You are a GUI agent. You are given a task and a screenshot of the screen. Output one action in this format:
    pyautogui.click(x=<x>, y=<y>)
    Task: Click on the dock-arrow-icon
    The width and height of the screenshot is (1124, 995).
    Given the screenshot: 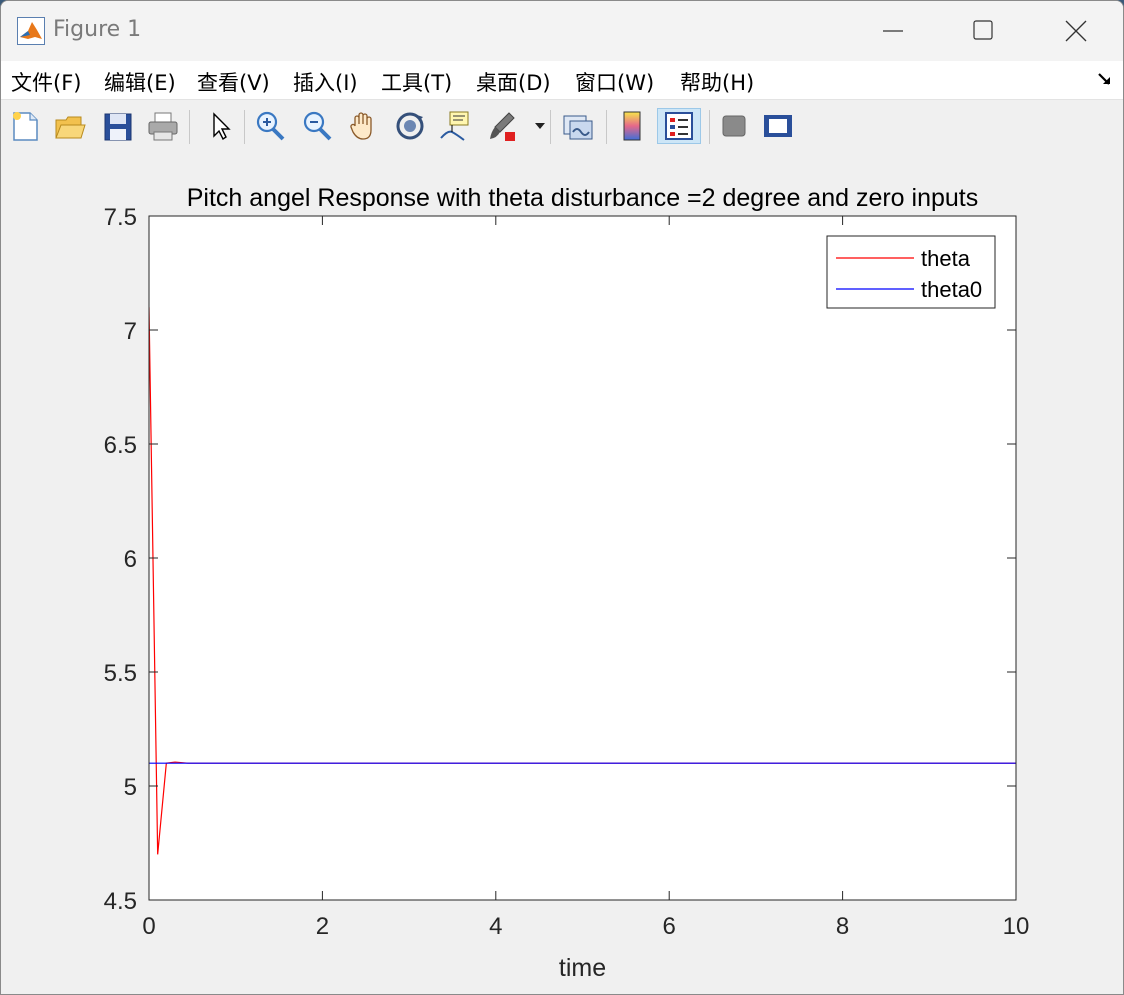 What is the action you would take?
    pyautogui.click(x=1105, y=79)
    